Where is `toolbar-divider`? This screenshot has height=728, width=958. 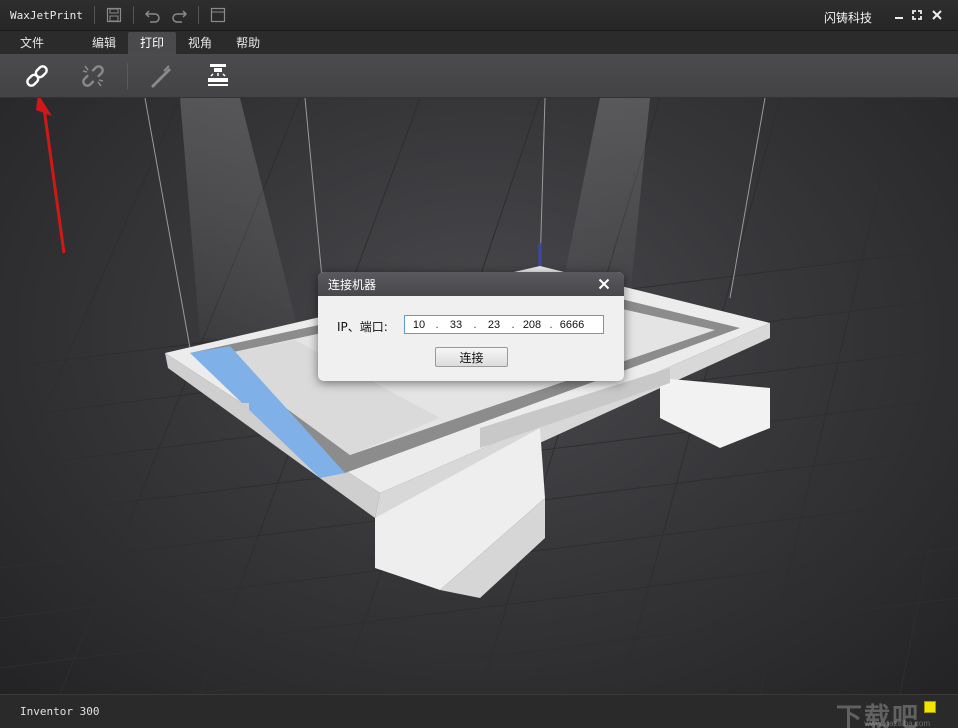 toolbar-divider is located at coordinates (127, 76).